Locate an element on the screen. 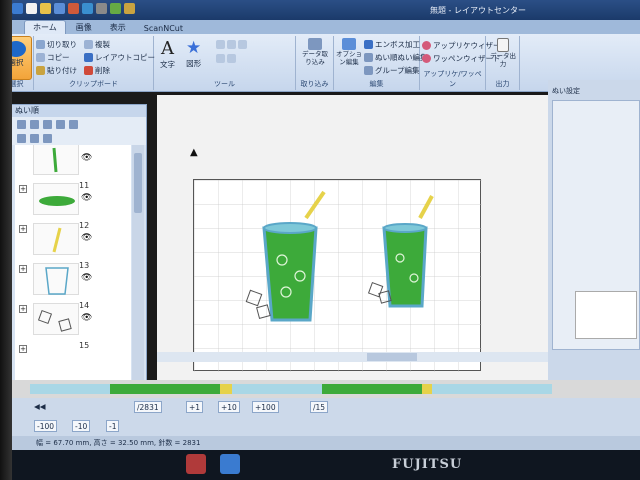  step-minus-1-button: -1 is located at coordinates (113, 426).